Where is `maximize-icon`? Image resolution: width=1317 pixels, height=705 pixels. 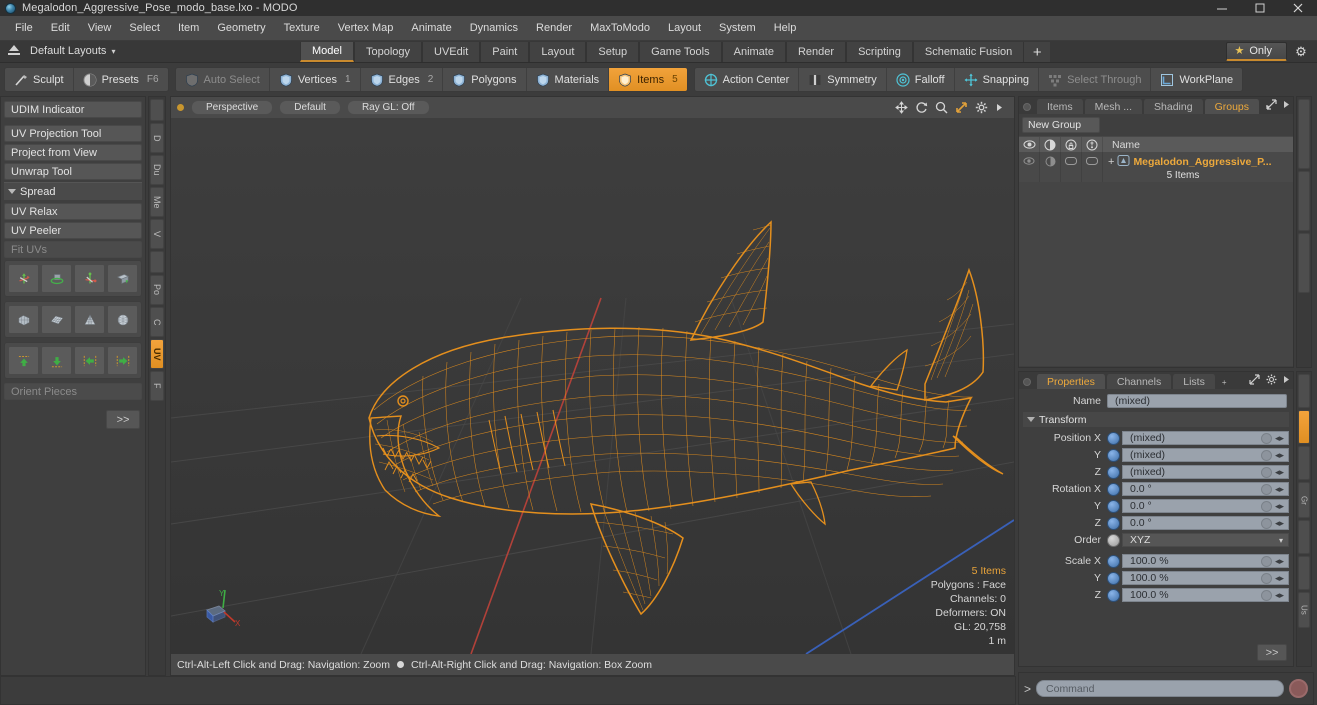 maximize-icon is located at coordinates (1260, 8).